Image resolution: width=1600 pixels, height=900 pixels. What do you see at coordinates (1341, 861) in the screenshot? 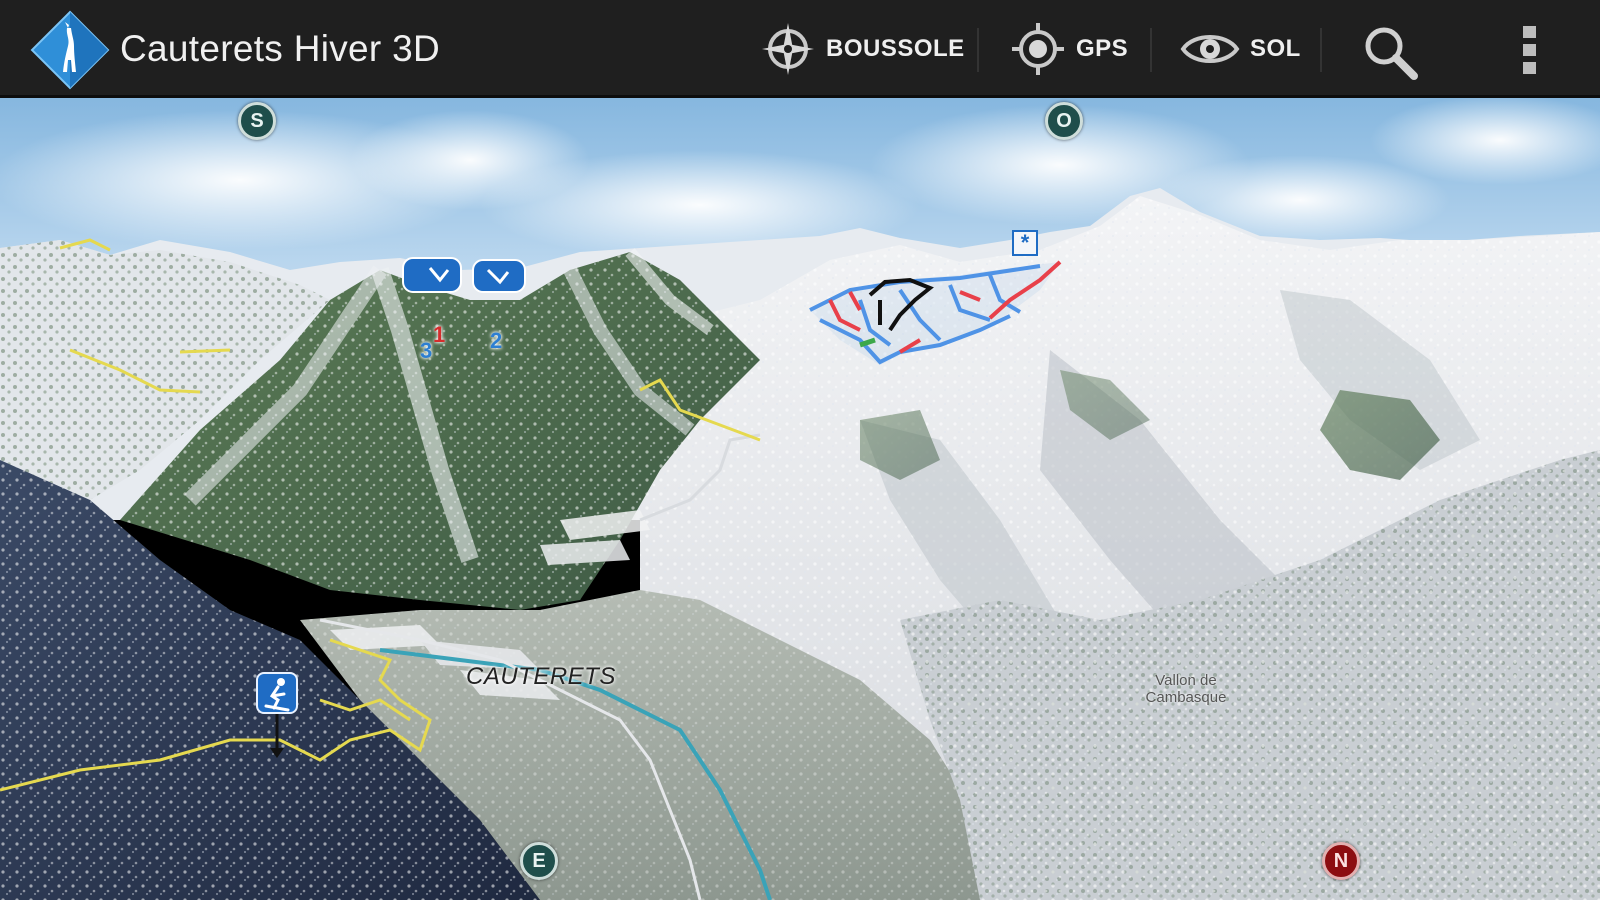
I see `compass-marker-north: N` at bounding box center [1341, 861].